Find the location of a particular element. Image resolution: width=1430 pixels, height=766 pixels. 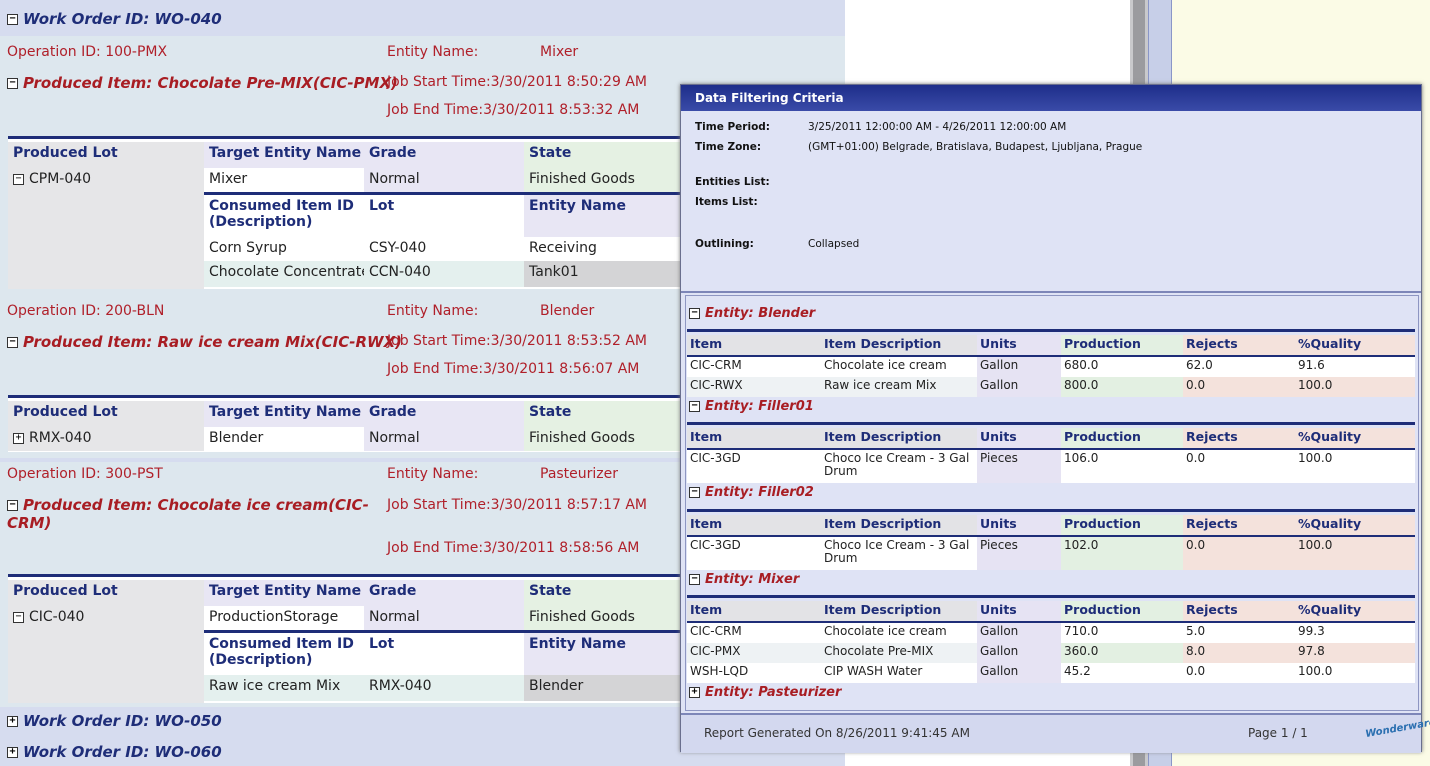

item-cell: CIC-CRM is located at coordinates (754, 633).